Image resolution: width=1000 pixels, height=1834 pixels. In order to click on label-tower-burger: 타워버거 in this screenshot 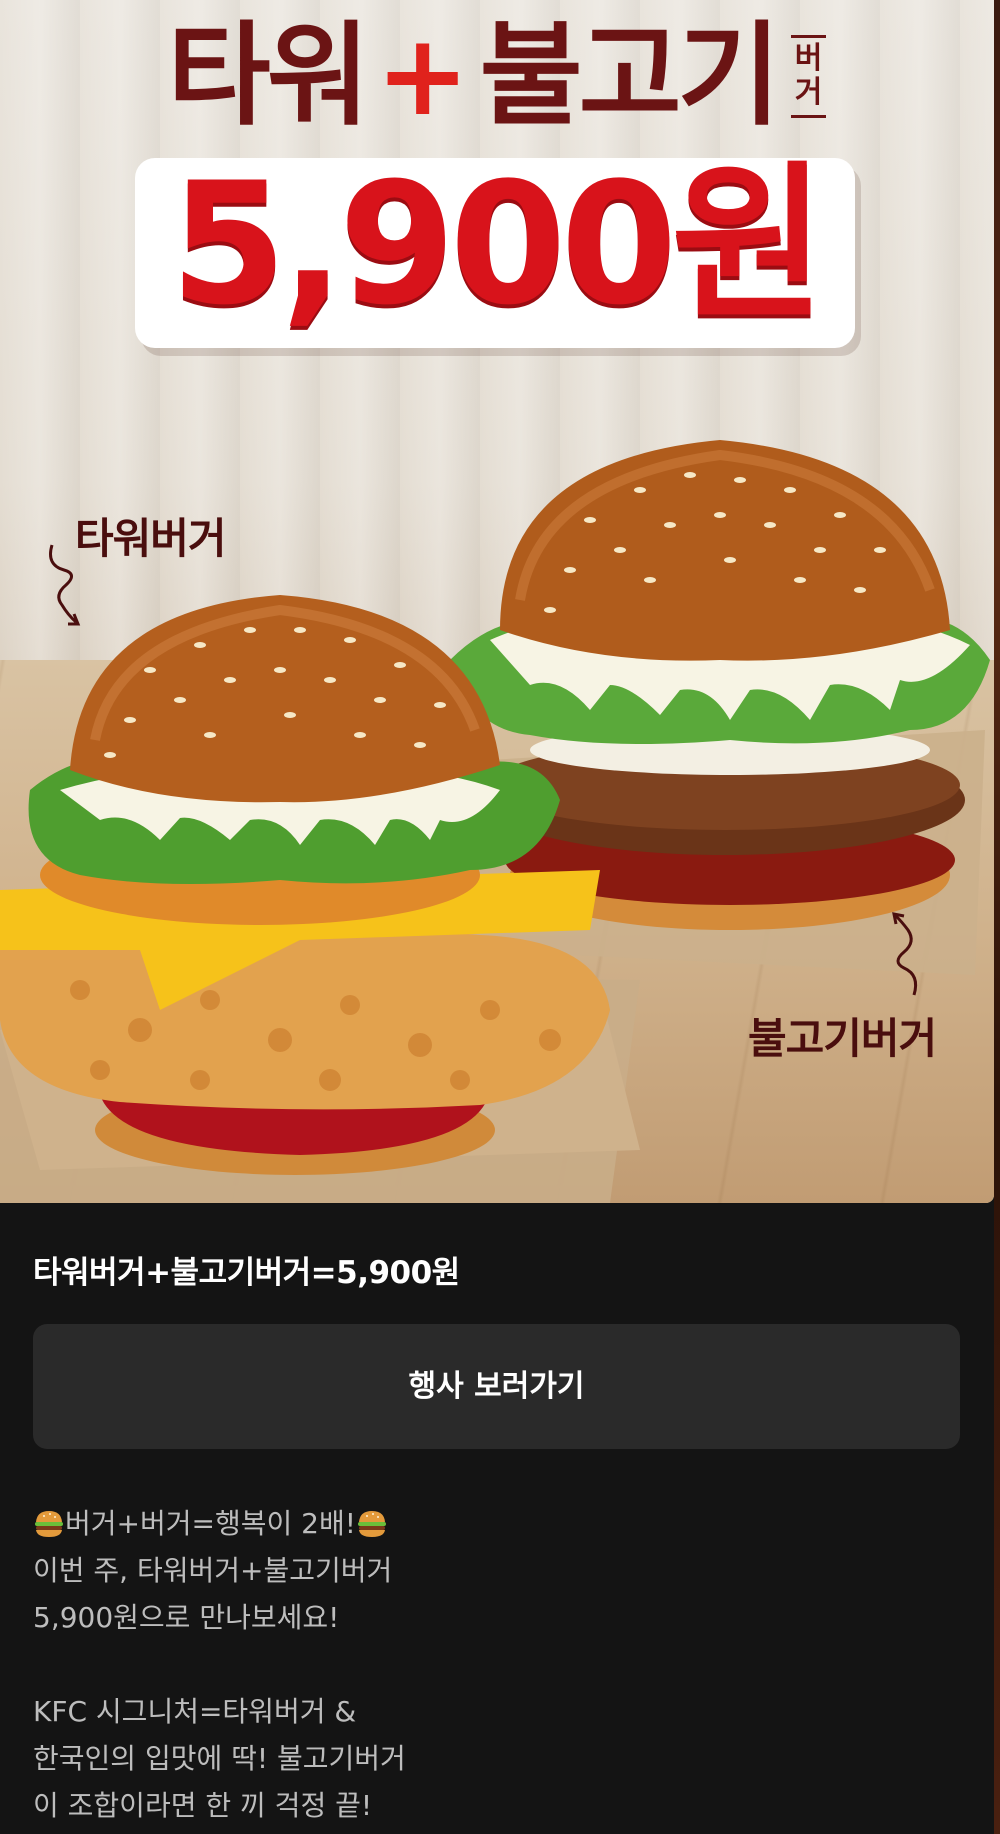, I will do `click(151, 538)`.